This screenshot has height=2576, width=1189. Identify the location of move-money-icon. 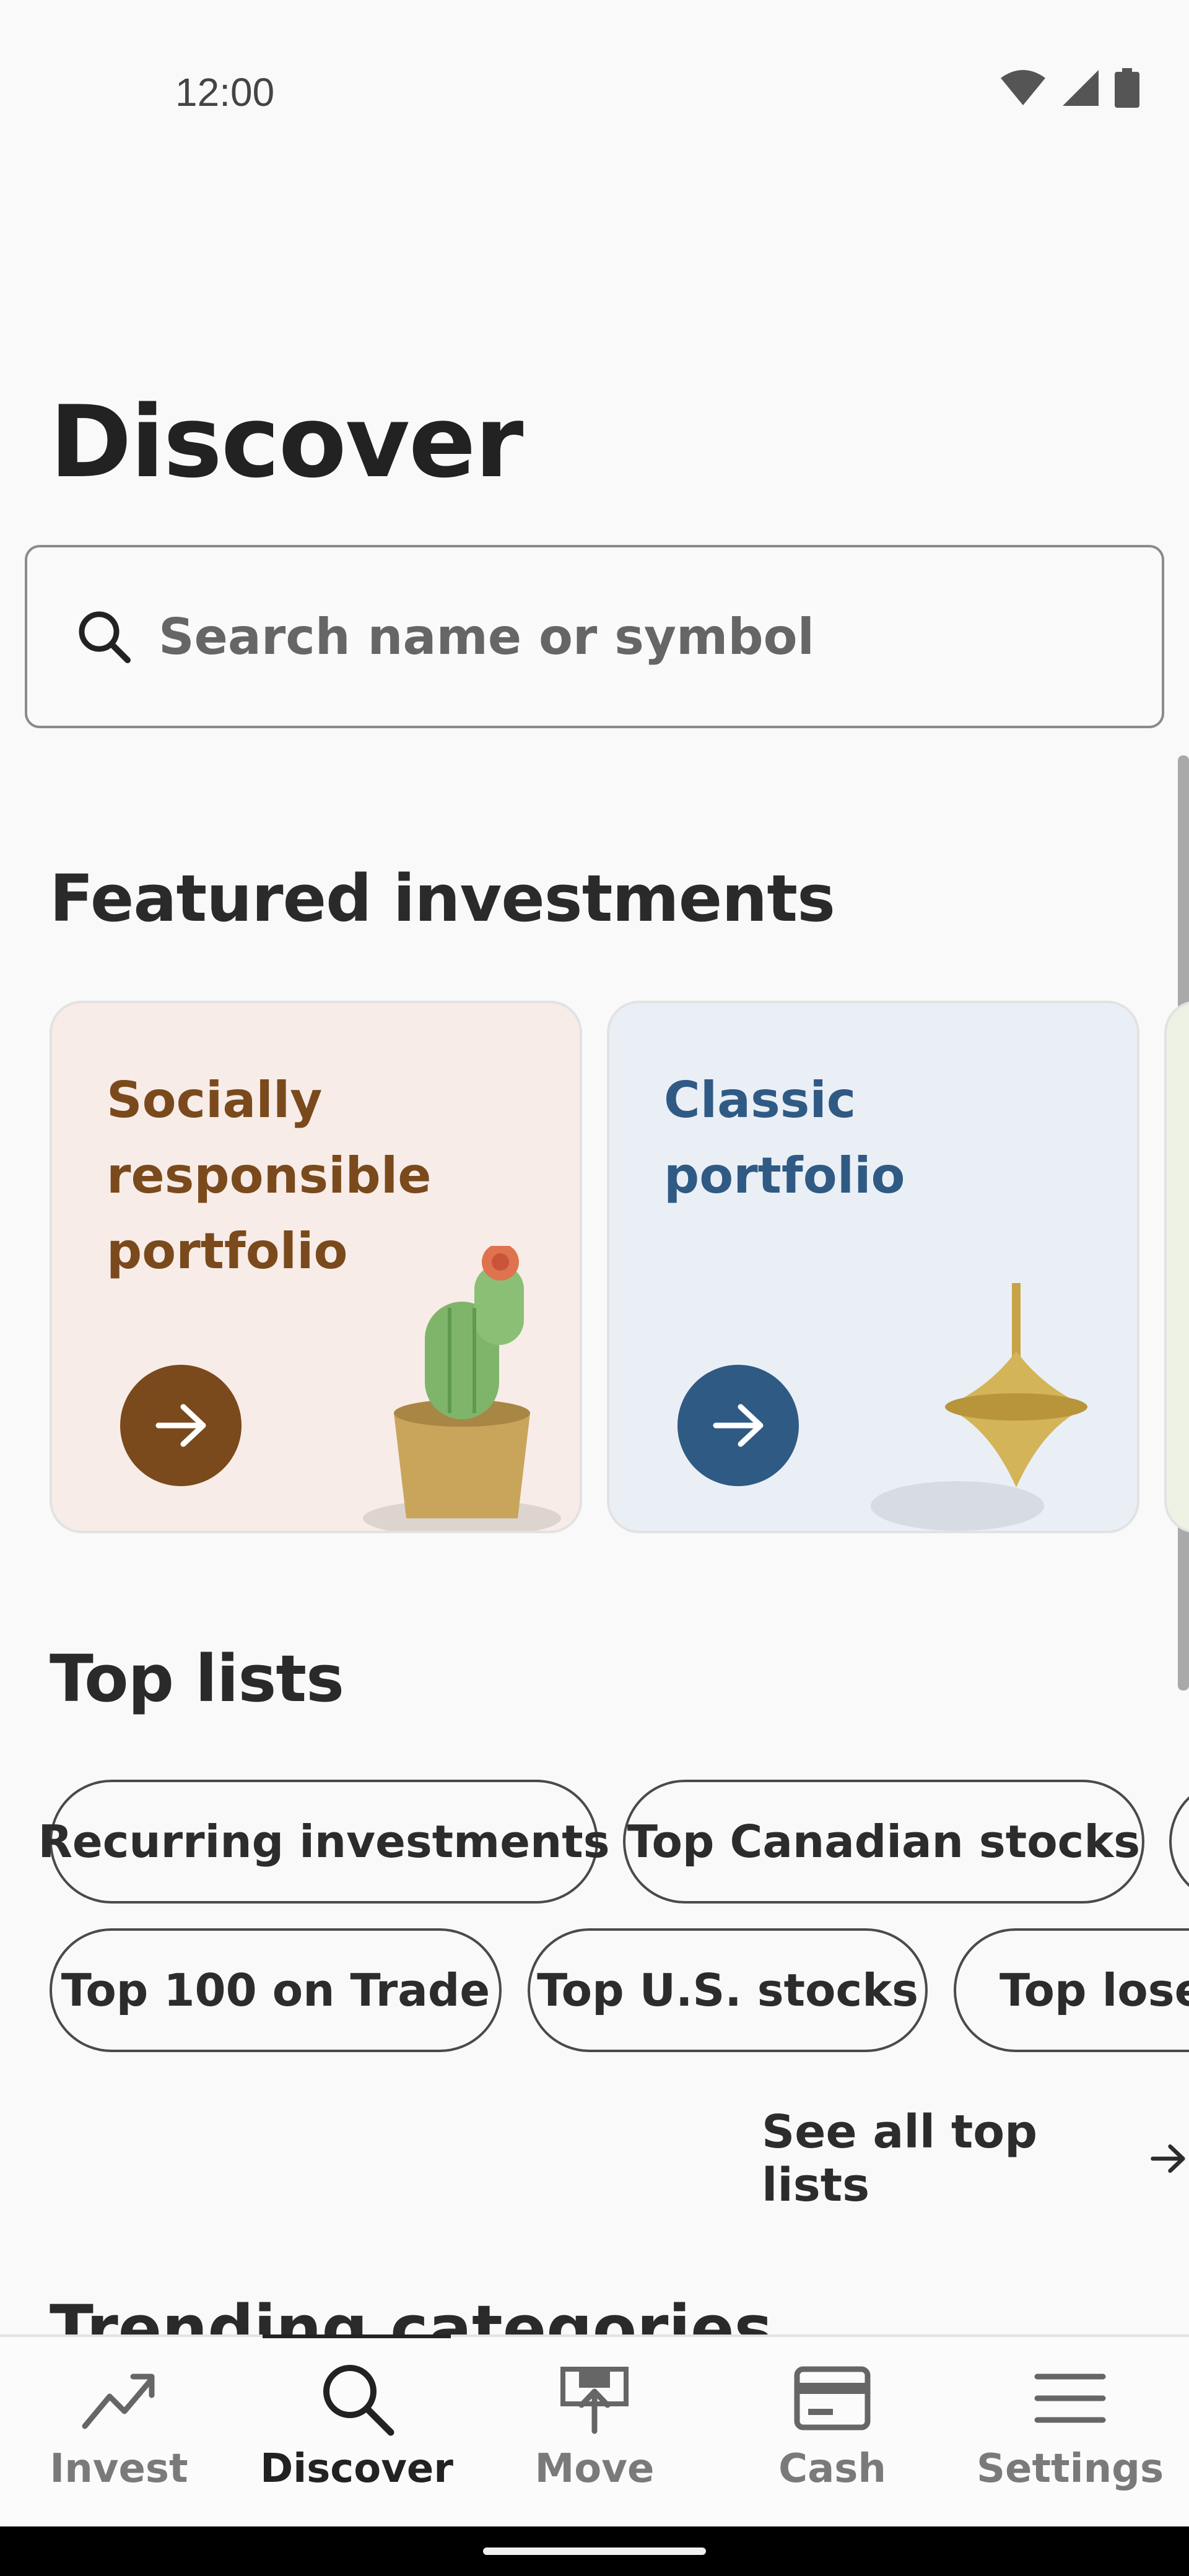
(594, 2400).